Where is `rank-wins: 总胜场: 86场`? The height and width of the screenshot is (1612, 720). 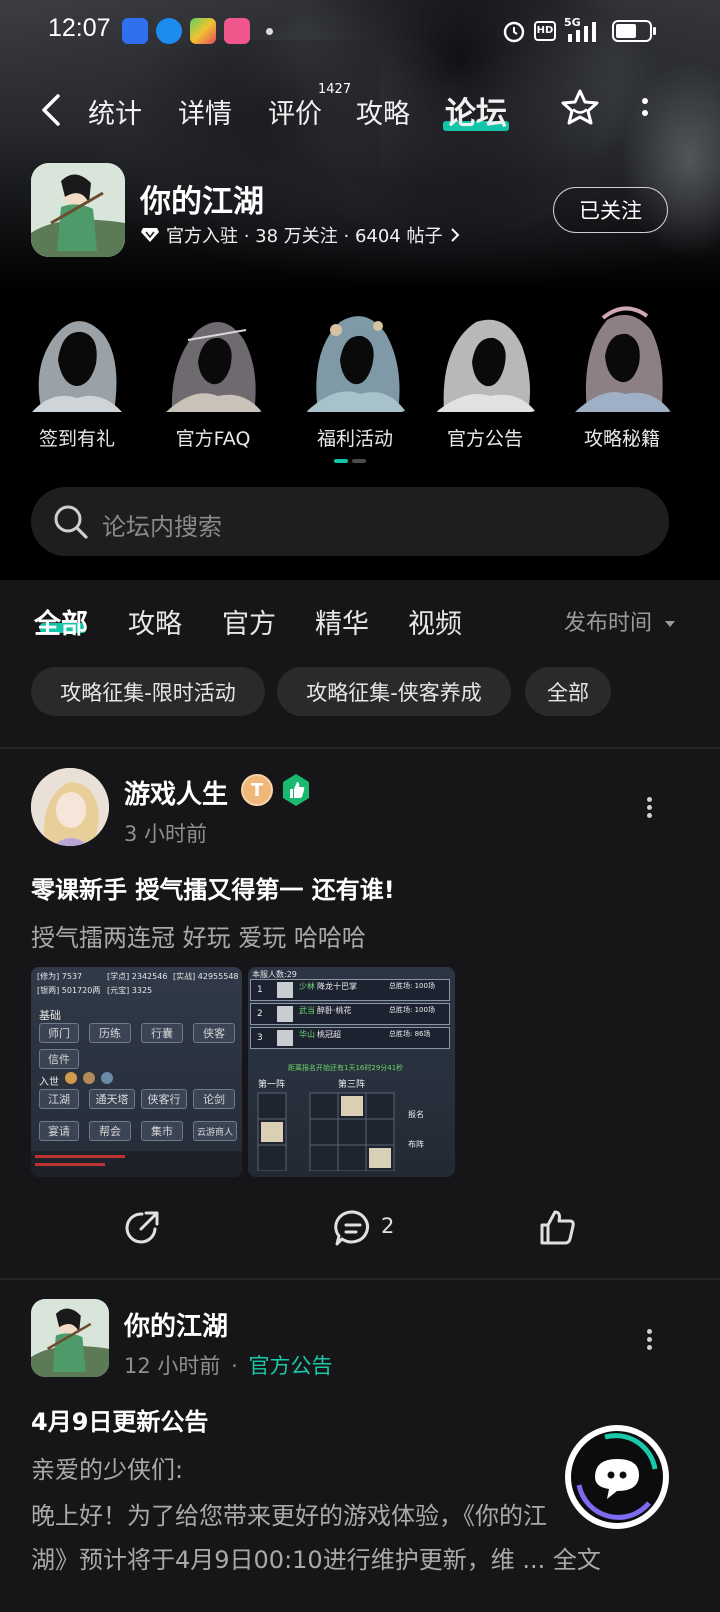
rank-wins: 总胜场: 86场 is located at coordinates (410, 1034).